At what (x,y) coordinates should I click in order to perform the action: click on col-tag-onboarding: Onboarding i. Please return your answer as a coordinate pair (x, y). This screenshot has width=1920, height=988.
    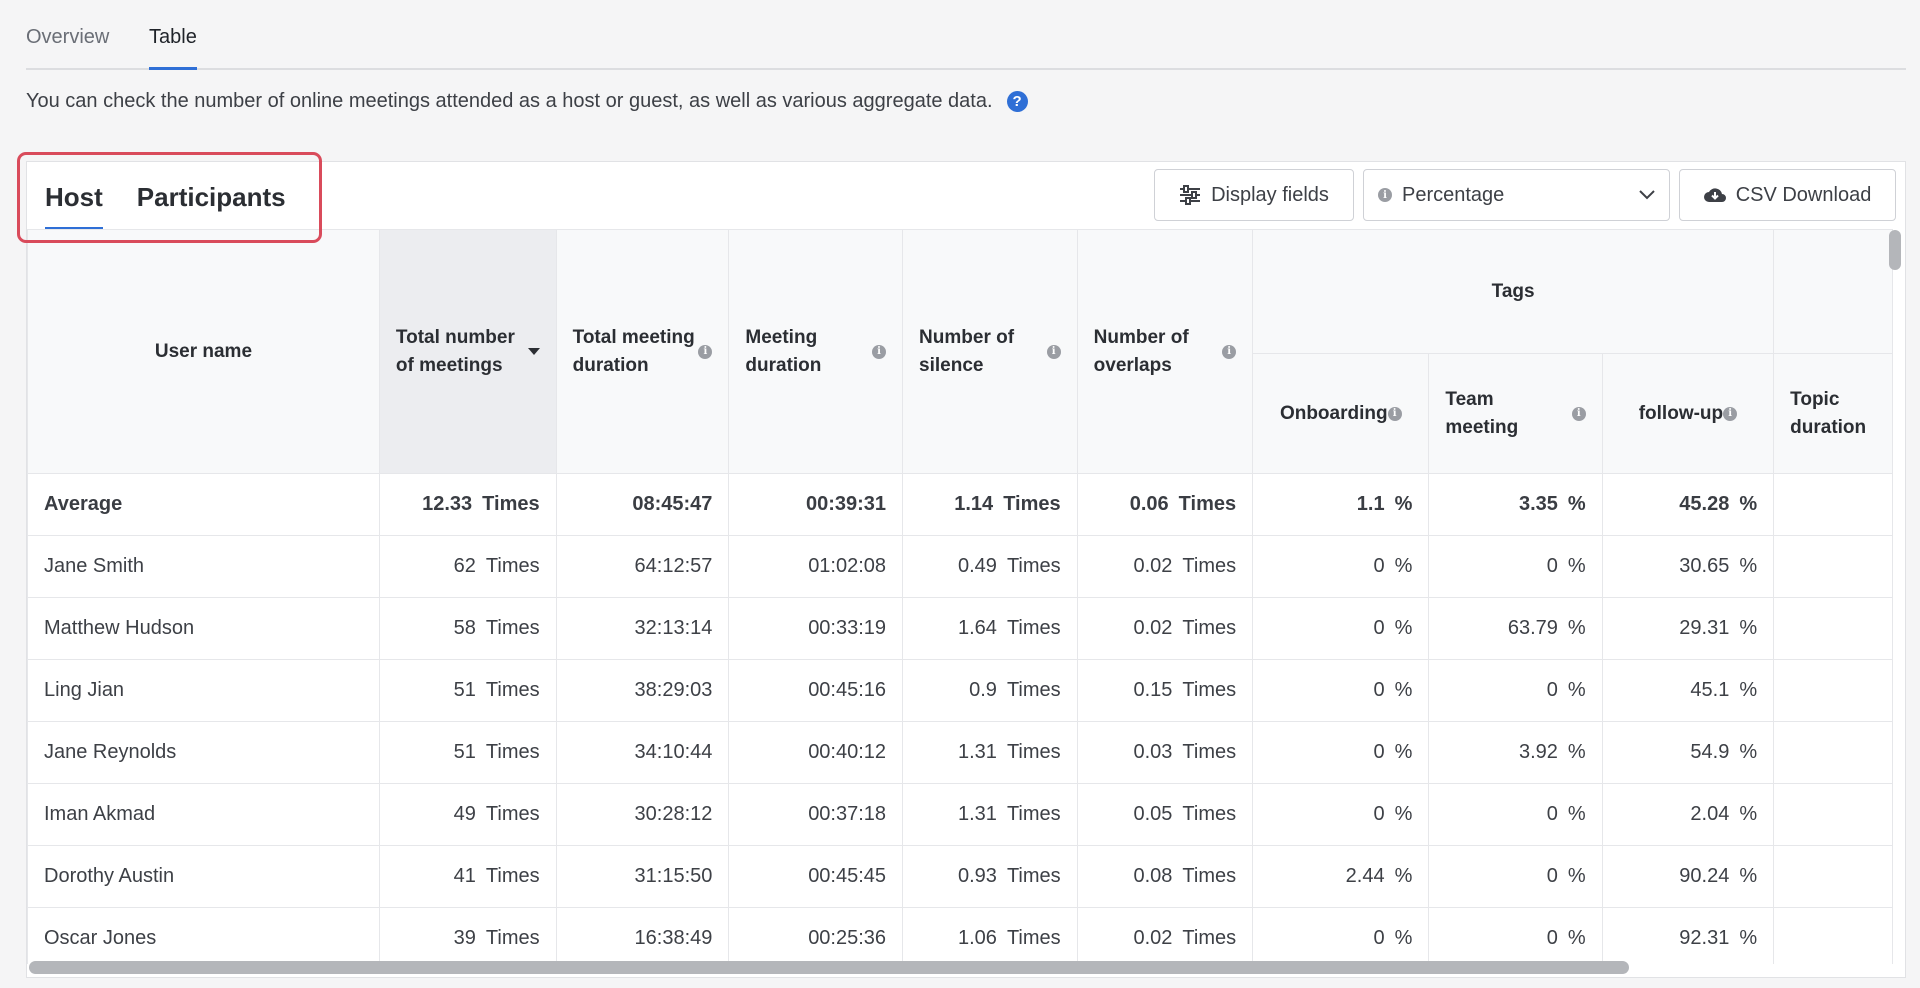
    Looking at the image, I should click on (1341, 413).